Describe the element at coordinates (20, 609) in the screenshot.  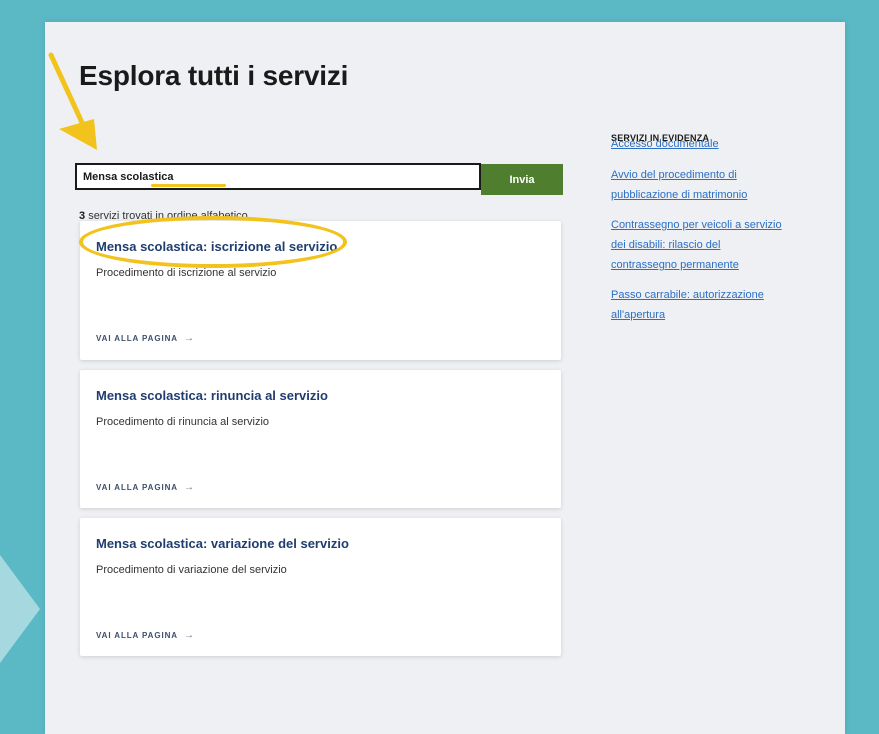
I see `decorative-triangle` at that location.